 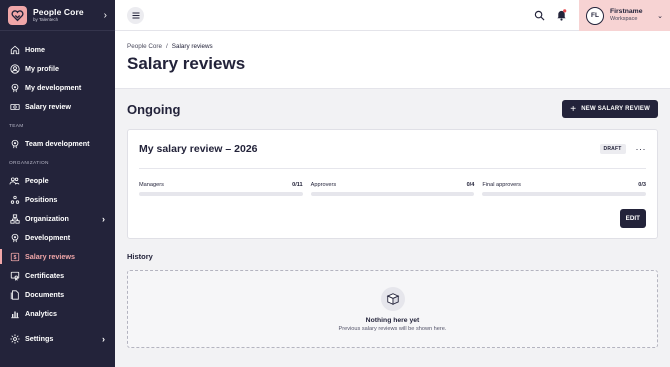 What do you see at coordinates (642, 185) in the screenshot?
I see `progress-value: 0/3` at bounding box center [642, 185].